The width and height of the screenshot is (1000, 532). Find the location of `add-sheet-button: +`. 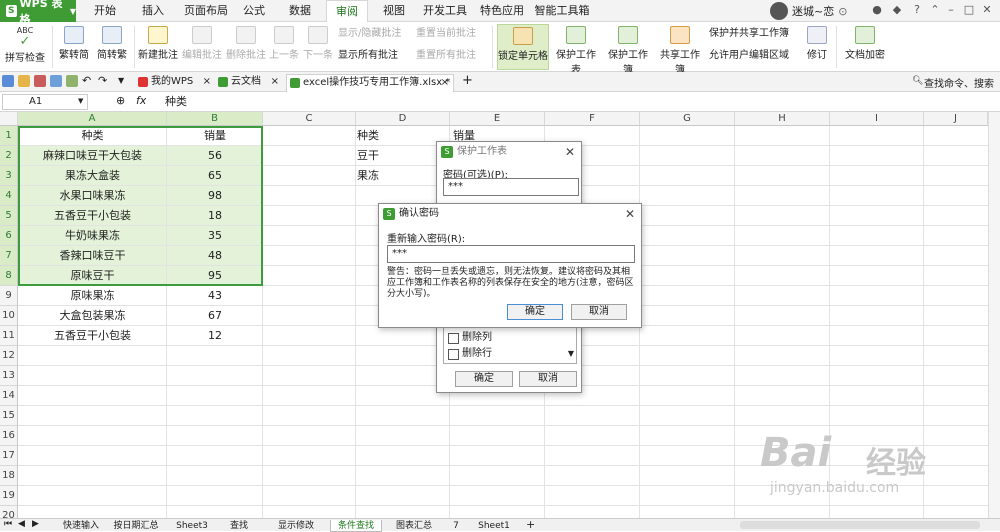

add-sheet-button: + is located at coordinates (530, 524).